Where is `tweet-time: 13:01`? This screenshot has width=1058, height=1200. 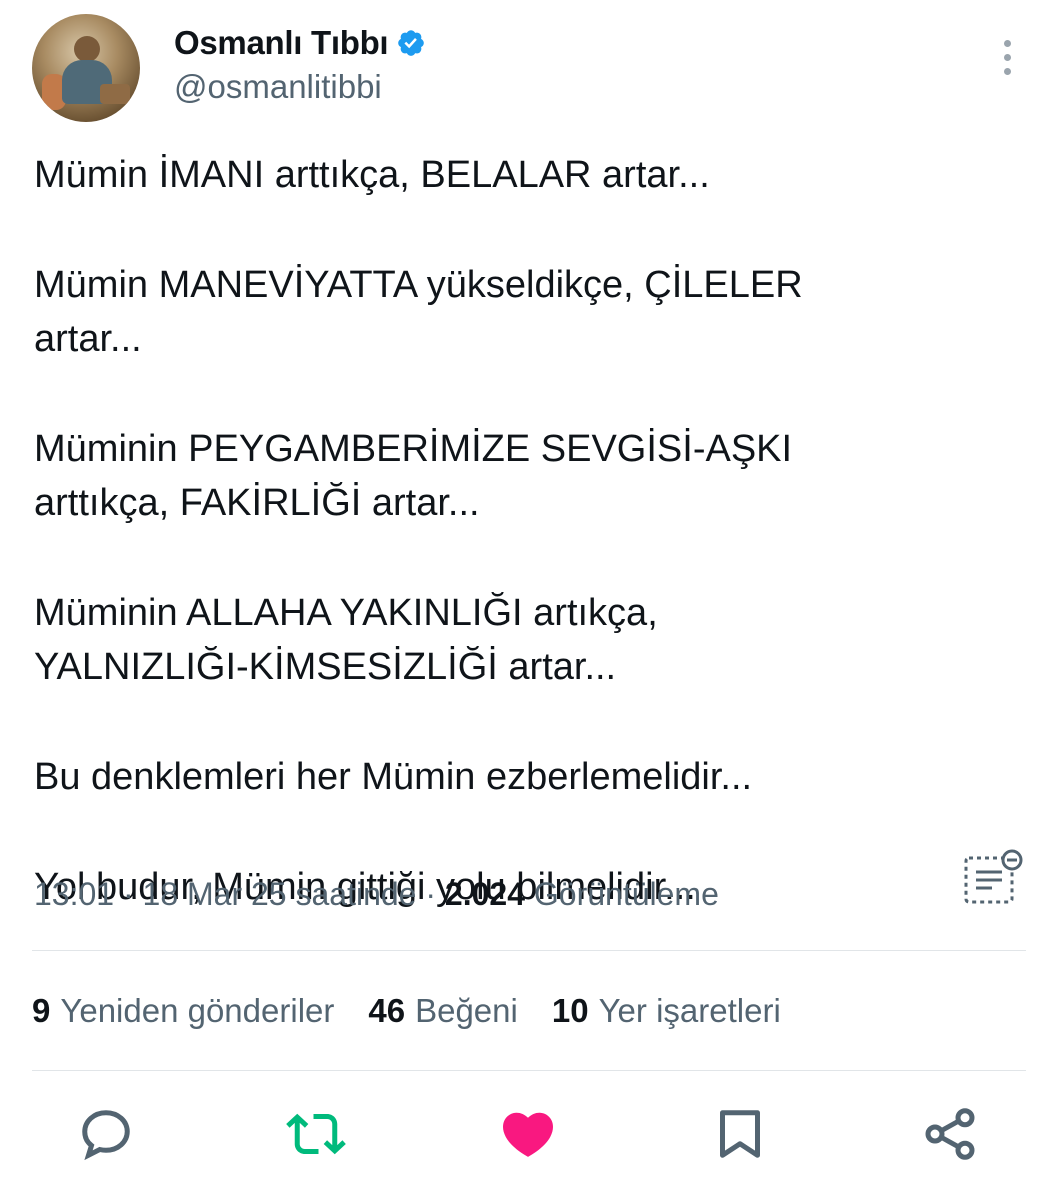
tweet-time: 13:01 is located at coordinates (74, 894).